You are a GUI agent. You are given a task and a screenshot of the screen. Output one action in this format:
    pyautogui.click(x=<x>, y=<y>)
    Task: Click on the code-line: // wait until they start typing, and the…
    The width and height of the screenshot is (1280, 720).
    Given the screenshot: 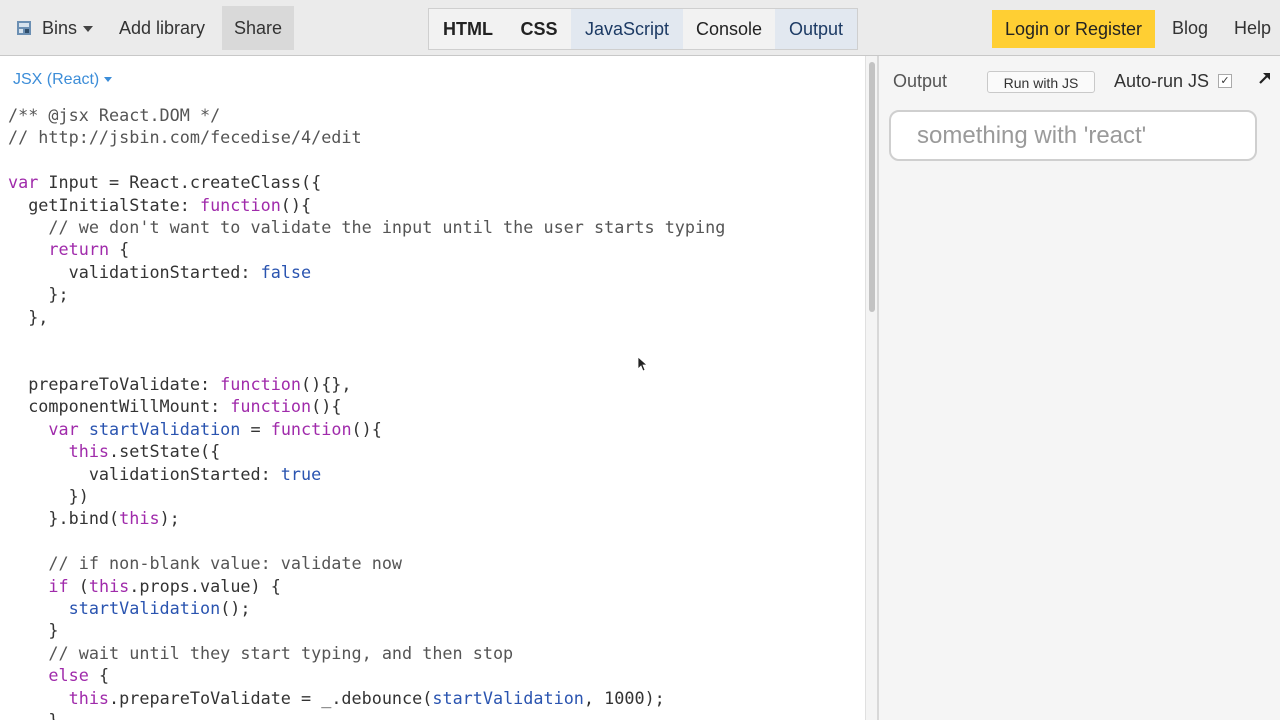 What is the action you would take?
    pyautogui.click(x=366, y=653)
    